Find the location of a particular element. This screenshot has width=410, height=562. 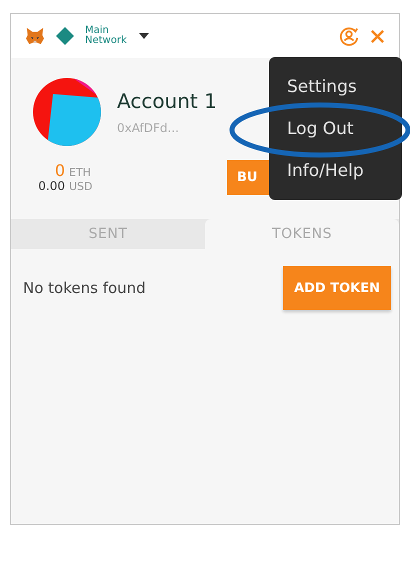

menu-item: Settings is located at coordinates (335, 87).